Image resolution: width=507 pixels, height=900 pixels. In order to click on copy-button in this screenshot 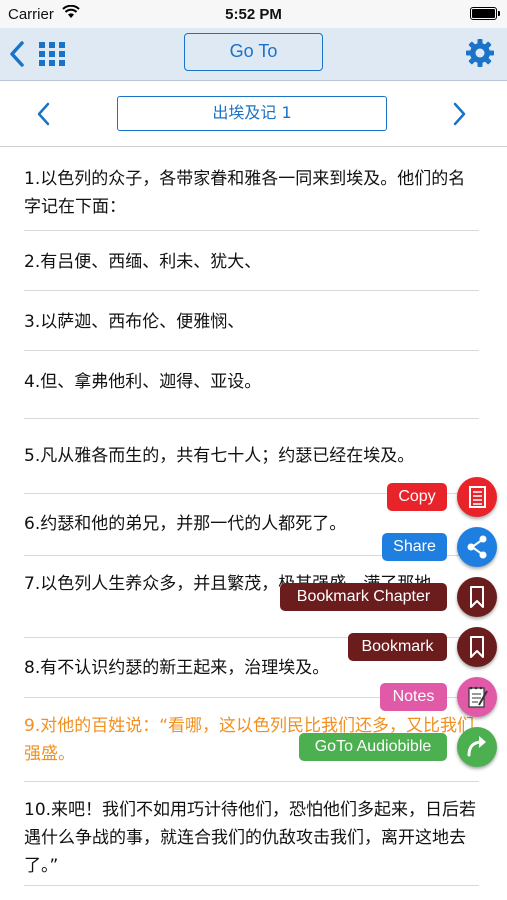, I will do `click(477, 497)`.